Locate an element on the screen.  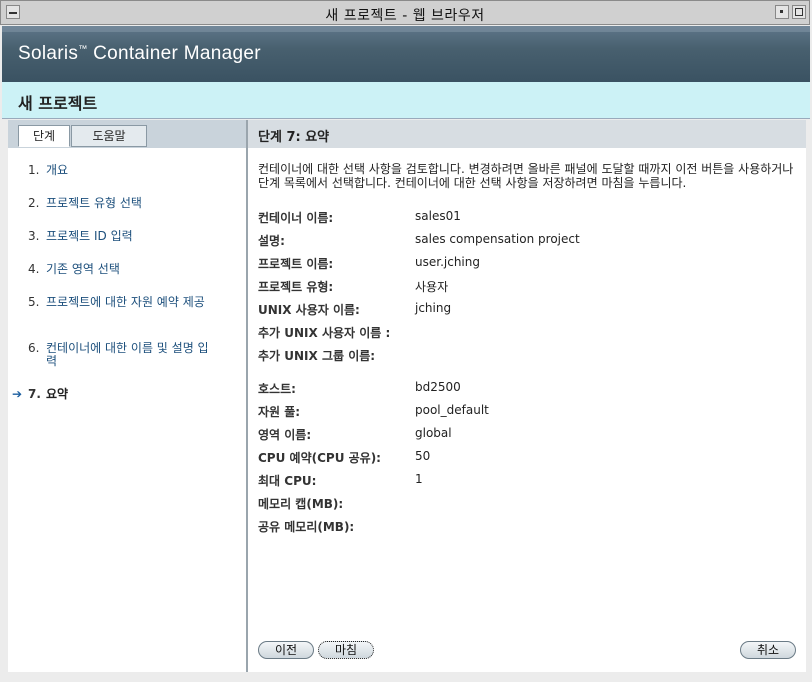
field-label: CPU 예약(CPU 공유): is located at coordinates (319, 458).